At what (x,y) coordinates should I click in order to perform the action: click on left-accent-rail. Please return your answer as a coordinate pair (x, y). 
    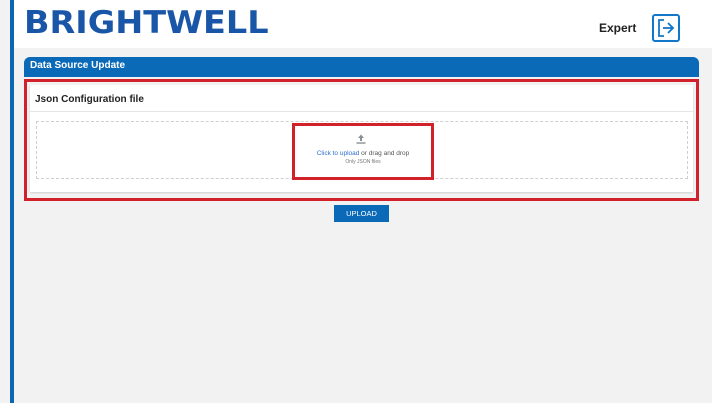
    Looking at the image, I should click on (12, 201).